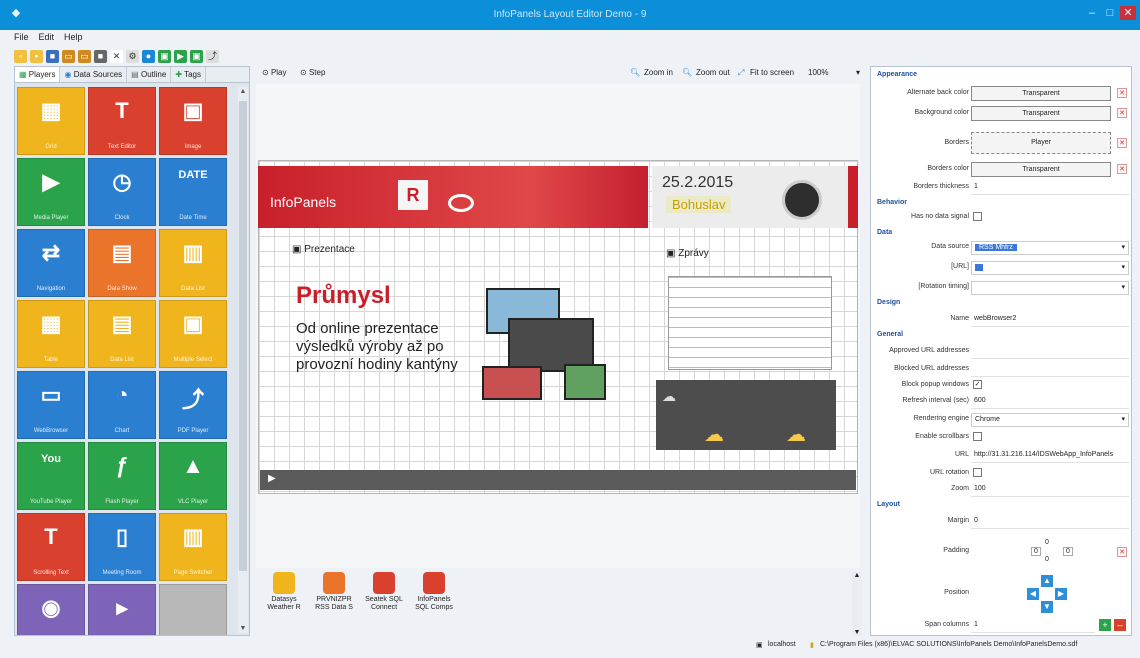 The image size is (1140, 658). Describe the element at coordinates (1068, 551) in the screenshot. I see `padding-right: 0` at that location.